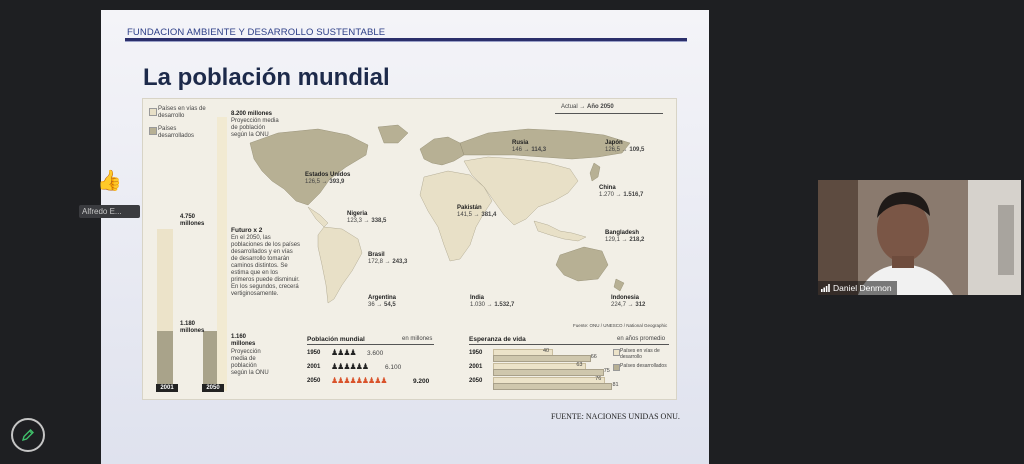  Describe the element at coordinates (825, 288) in the screenshot. I see `signal-icon` at that location.